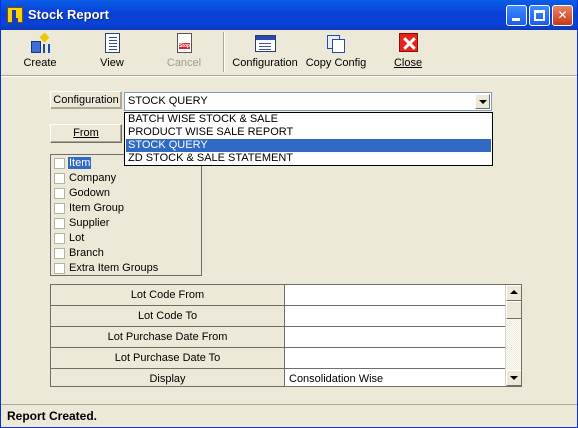 This screenshot has height=428, width=578. I want to click on filter-item-branch: Branch, so click(127, 253).